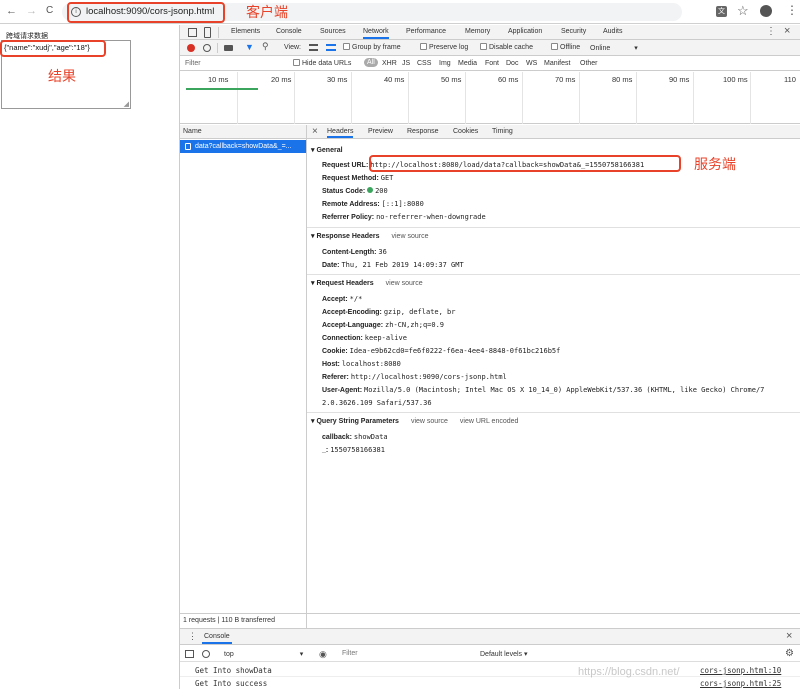 This screenshot has width=800, height=690. Describe the element at coordinates (31, 11) in the screenshot. I see `forward-arrow-icon: →` at that location.